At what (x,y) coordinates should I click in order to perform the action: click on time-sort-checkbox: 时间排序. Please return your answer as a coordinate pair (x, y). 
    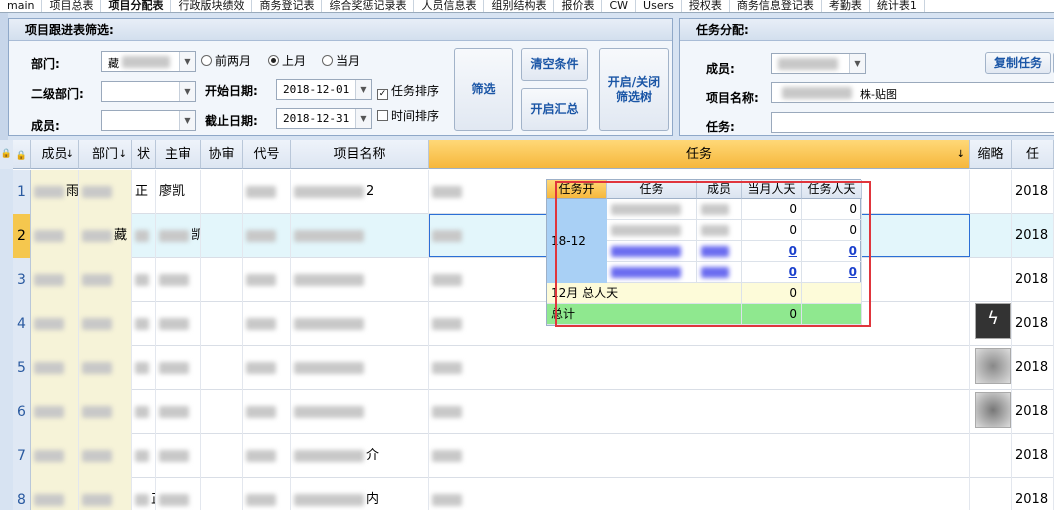
    Looking at the image, I should click on (408, 115).